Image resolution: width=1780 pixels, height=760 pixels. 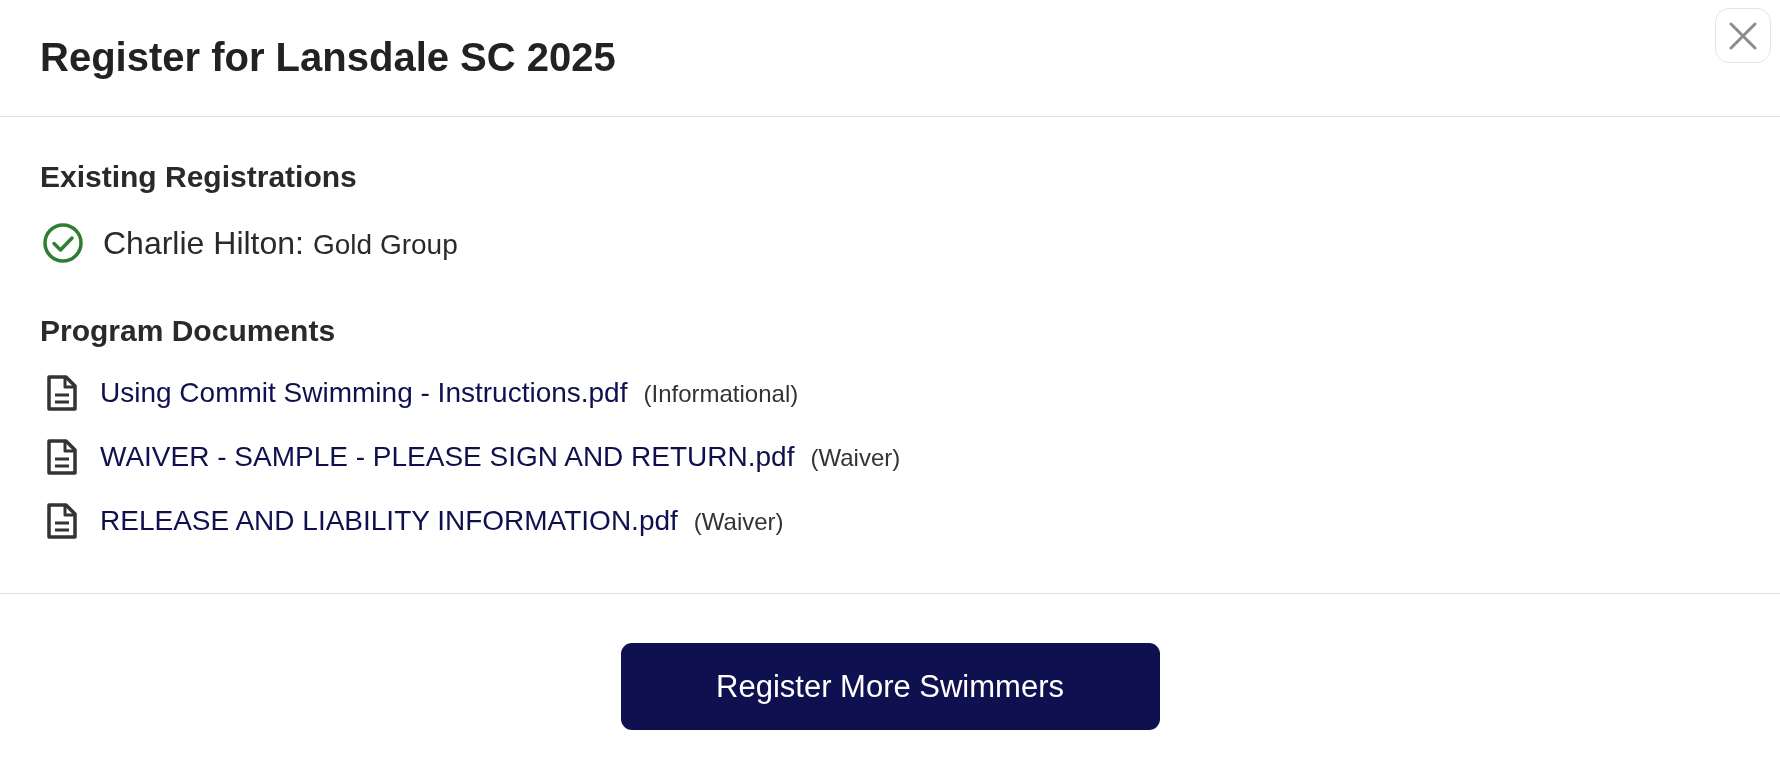 What do you see at coordinates (188, 331) in the screenshot?
I see `section-heading: Program Documents` at bounding box center [188, 331].